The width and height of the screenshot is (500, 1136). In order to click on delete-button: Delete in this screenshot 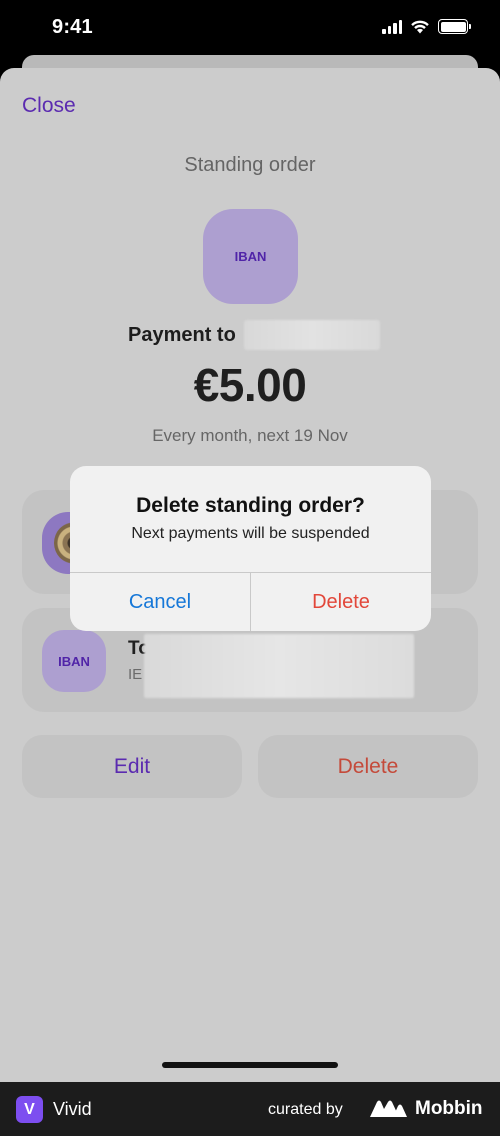, I will do `click(368, 766)`.